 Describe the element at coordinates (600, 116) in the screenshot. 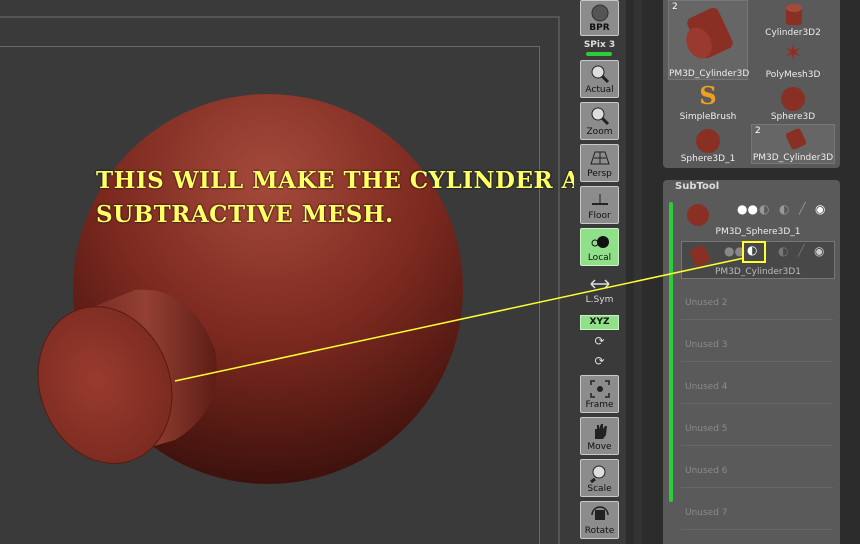

I see `zoom-icon` at that location.